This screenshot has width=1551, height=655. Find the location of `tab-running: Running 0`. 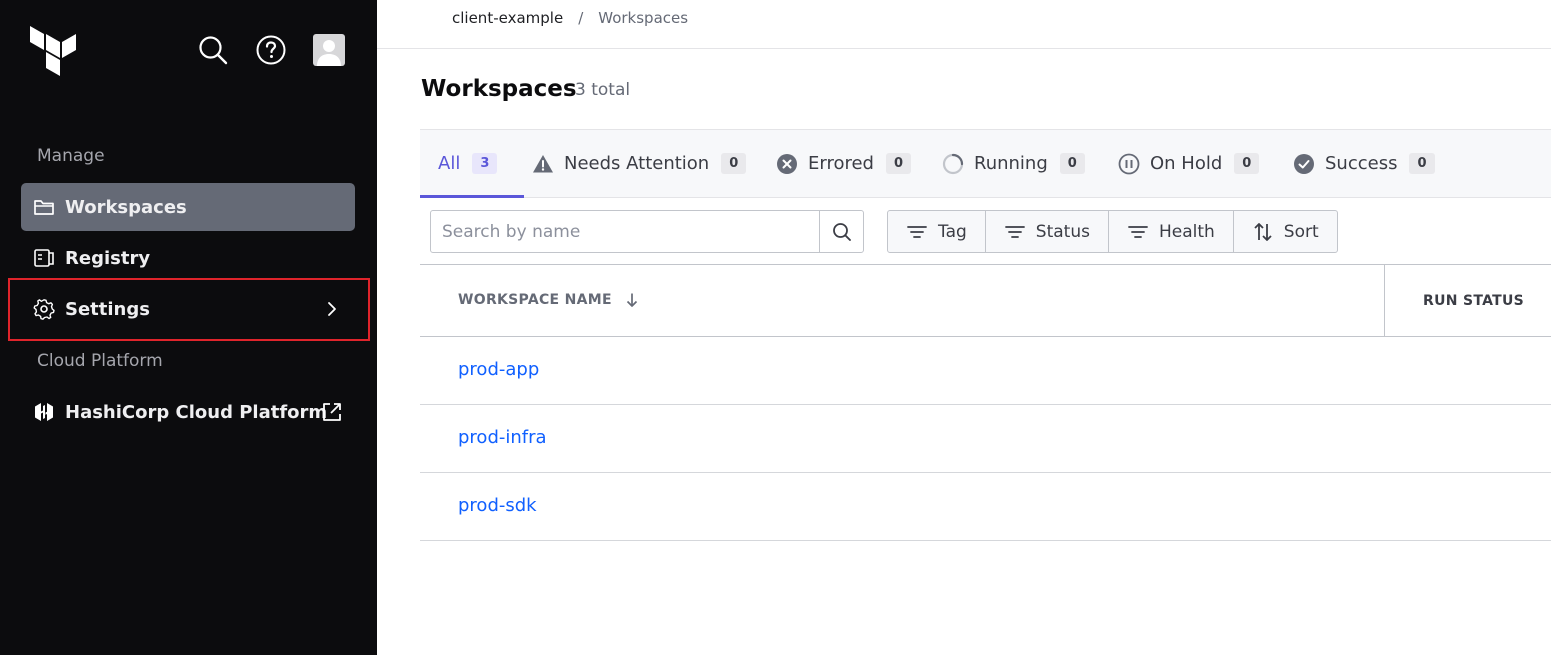

tab-running: Running 0 is located at coordinates (1013, 163).